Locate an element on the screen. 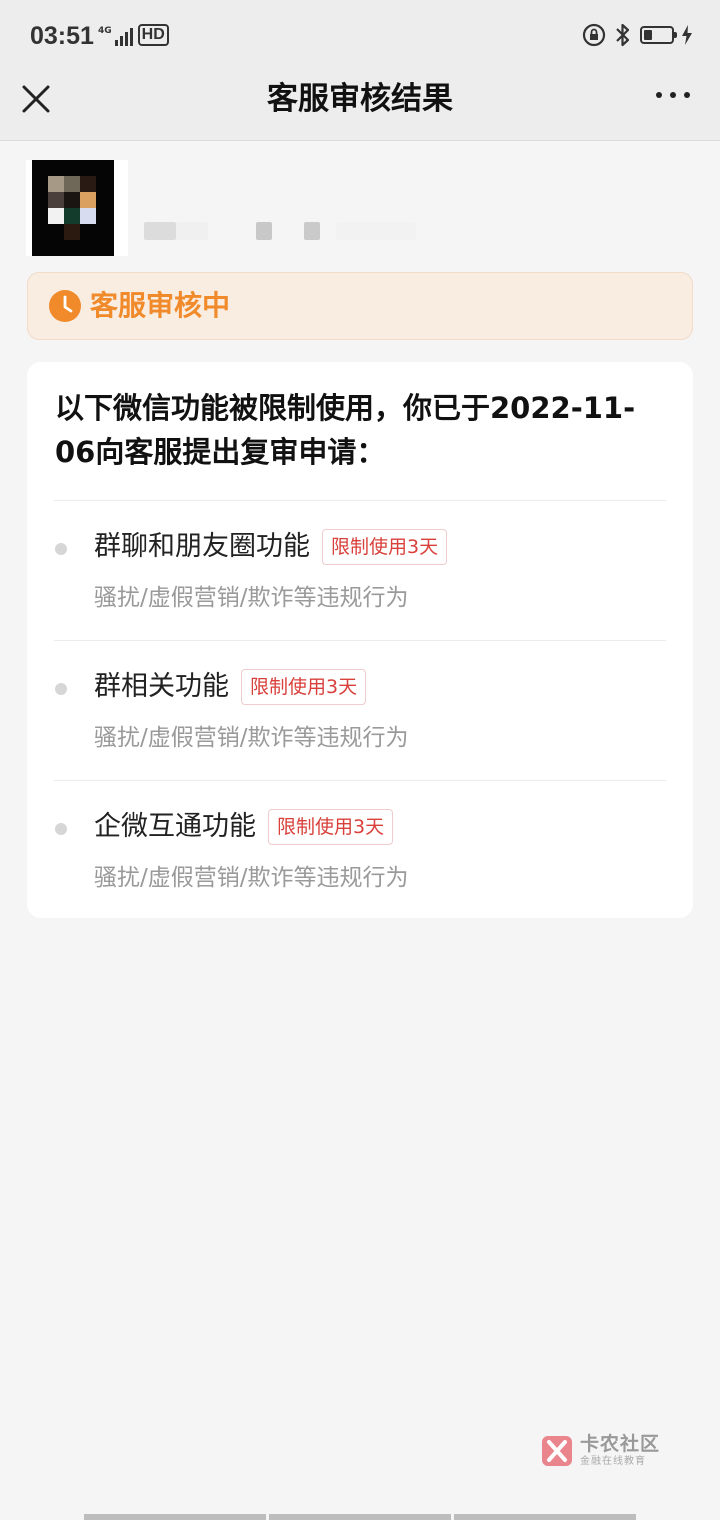  battery-icon is located at coordinates (658, 35).